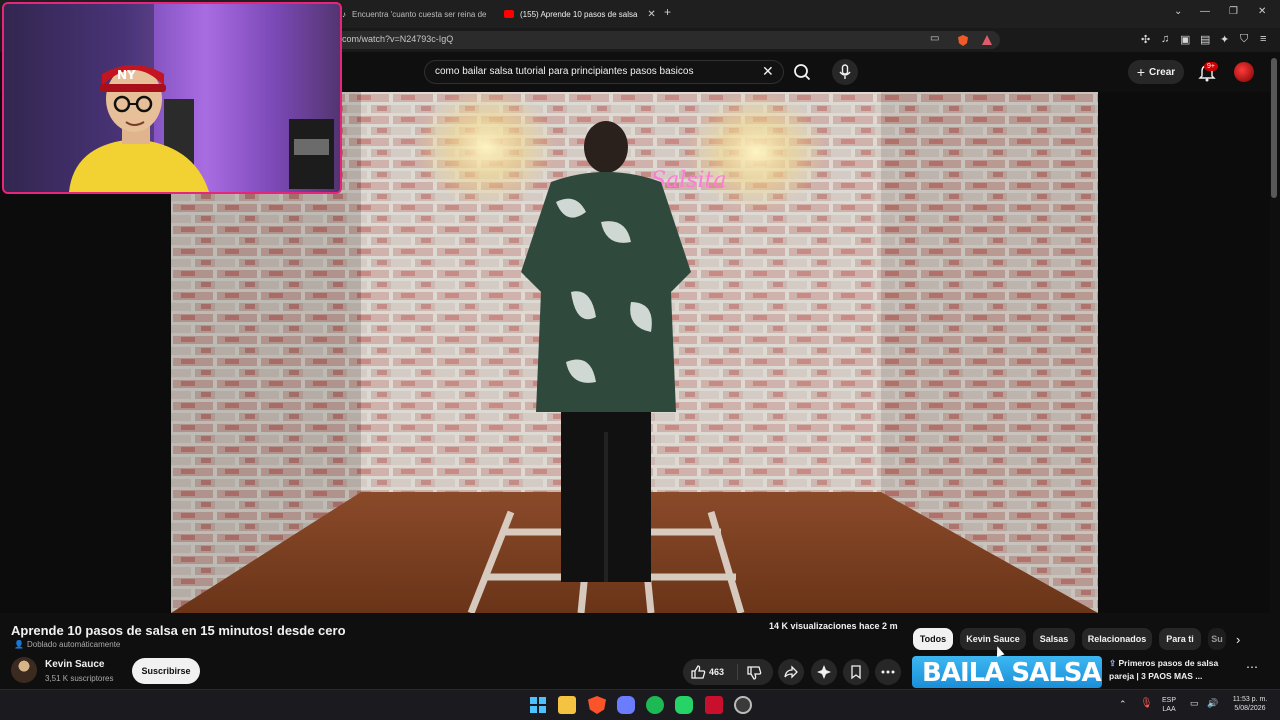 The width and height of the screenshot is (1280, 720). Describe the element at coordinates (666, 40) in the screenshot. I see `address-bar: com/watch?v=N24793c-IgQ ▭` at that location.